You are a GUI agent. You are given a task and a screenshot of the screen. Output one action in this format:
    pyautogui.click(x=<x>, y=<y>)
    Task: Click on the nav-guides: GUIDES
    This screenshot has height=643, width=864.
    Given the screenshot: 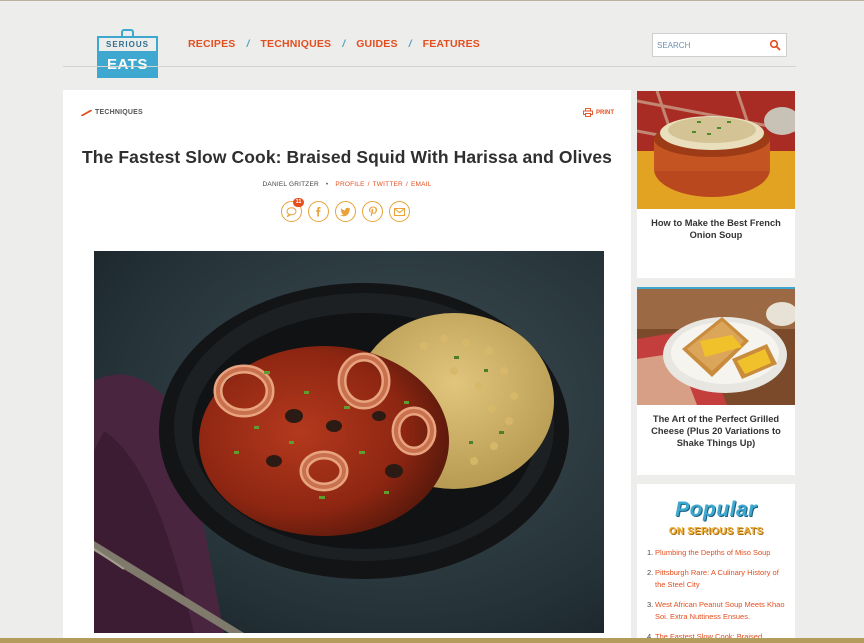 What is the action you would take?
    pyautogui.click(x=376, y=44)
    